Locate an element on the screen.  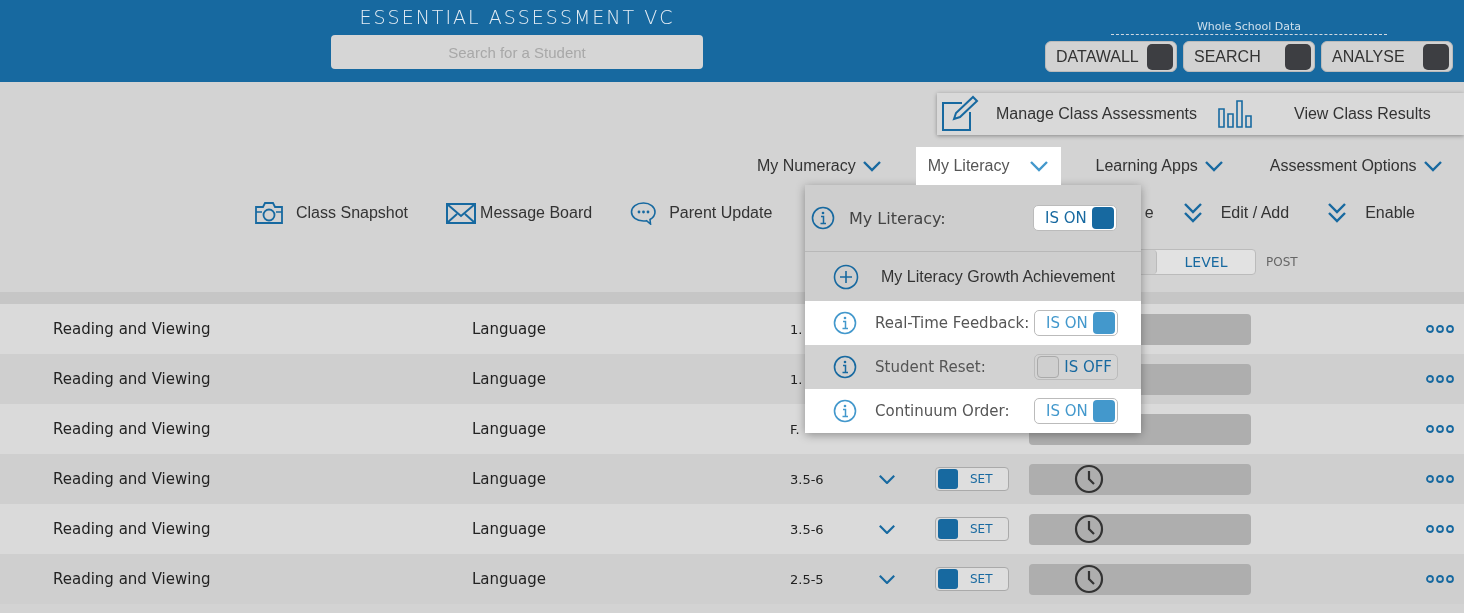
toolbar-button: Parent Update is located at coordinates (701, 213).